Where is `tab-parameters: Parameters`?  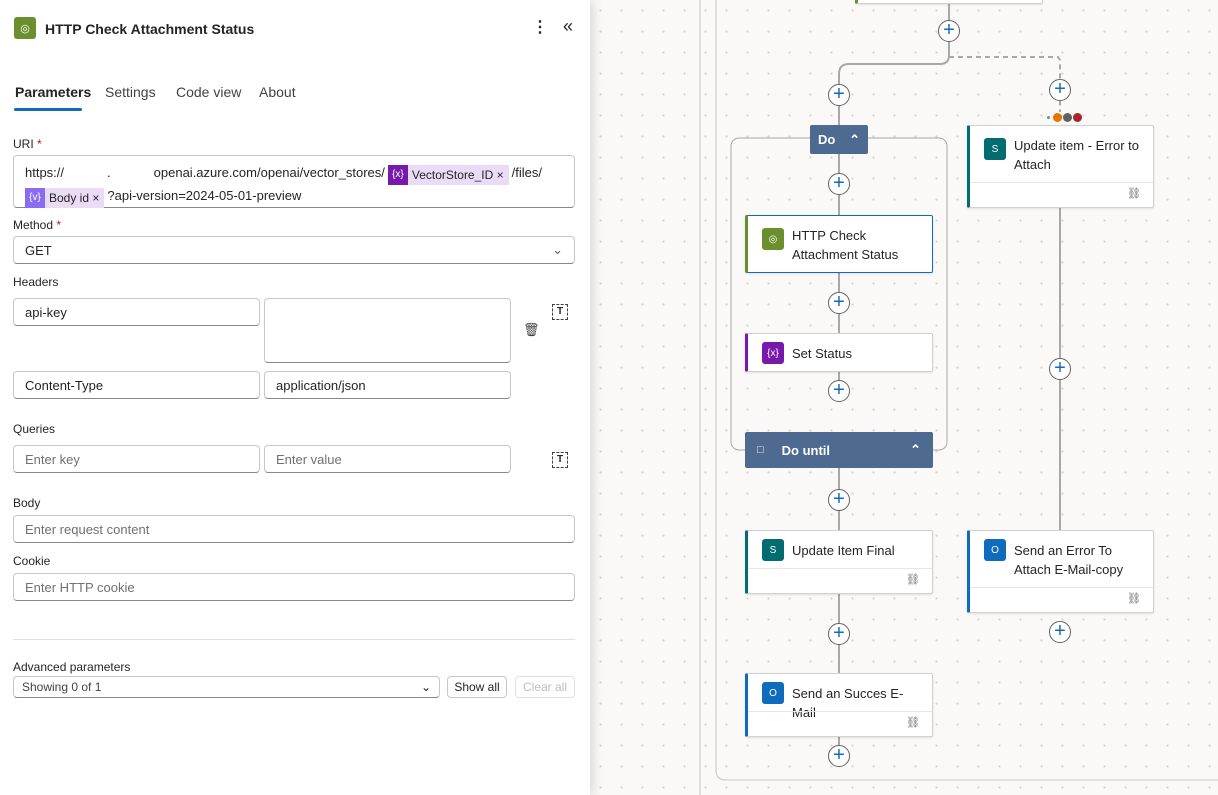 tab-parameters: Parameters is located at coordinates (53, 92).